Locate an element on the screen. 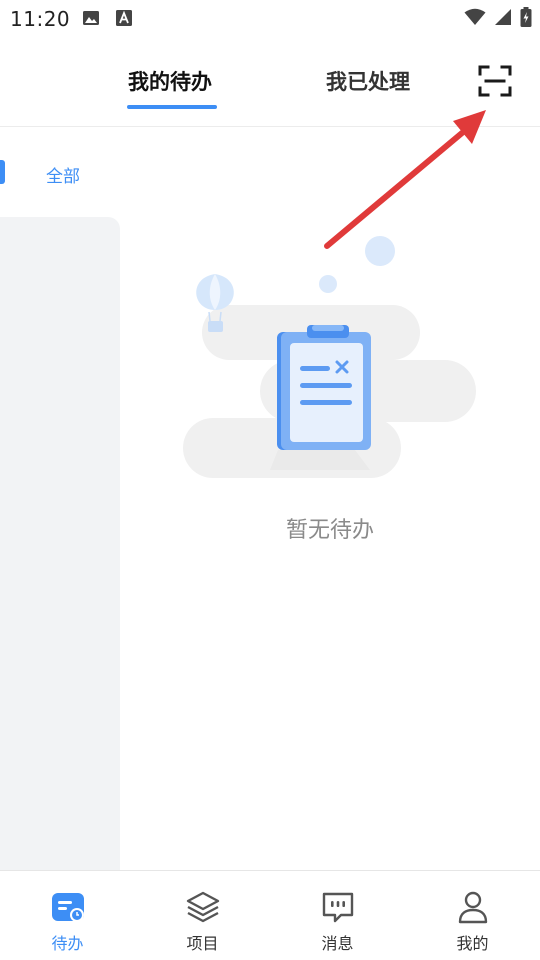  nav-label-message: 消息 is located at coordinates (337, 943).